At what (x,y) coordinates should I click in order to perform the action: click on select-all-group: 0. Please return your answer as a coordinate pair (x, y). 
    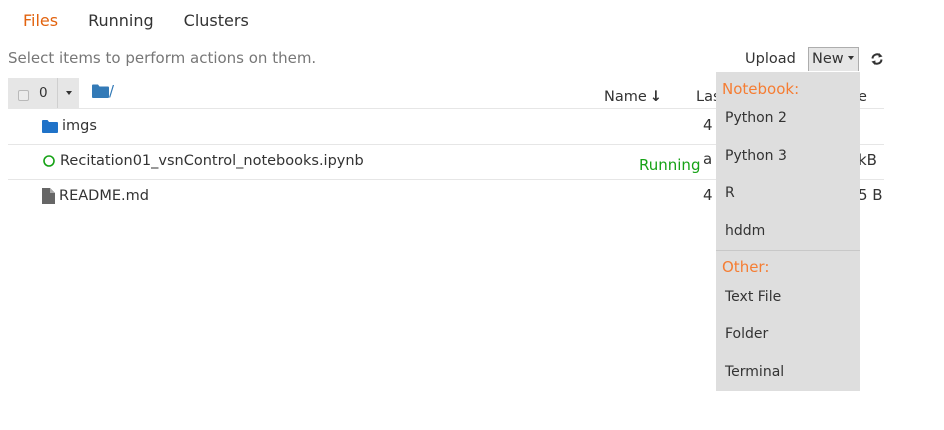
    Looking at the image, I should click on (43, 93).